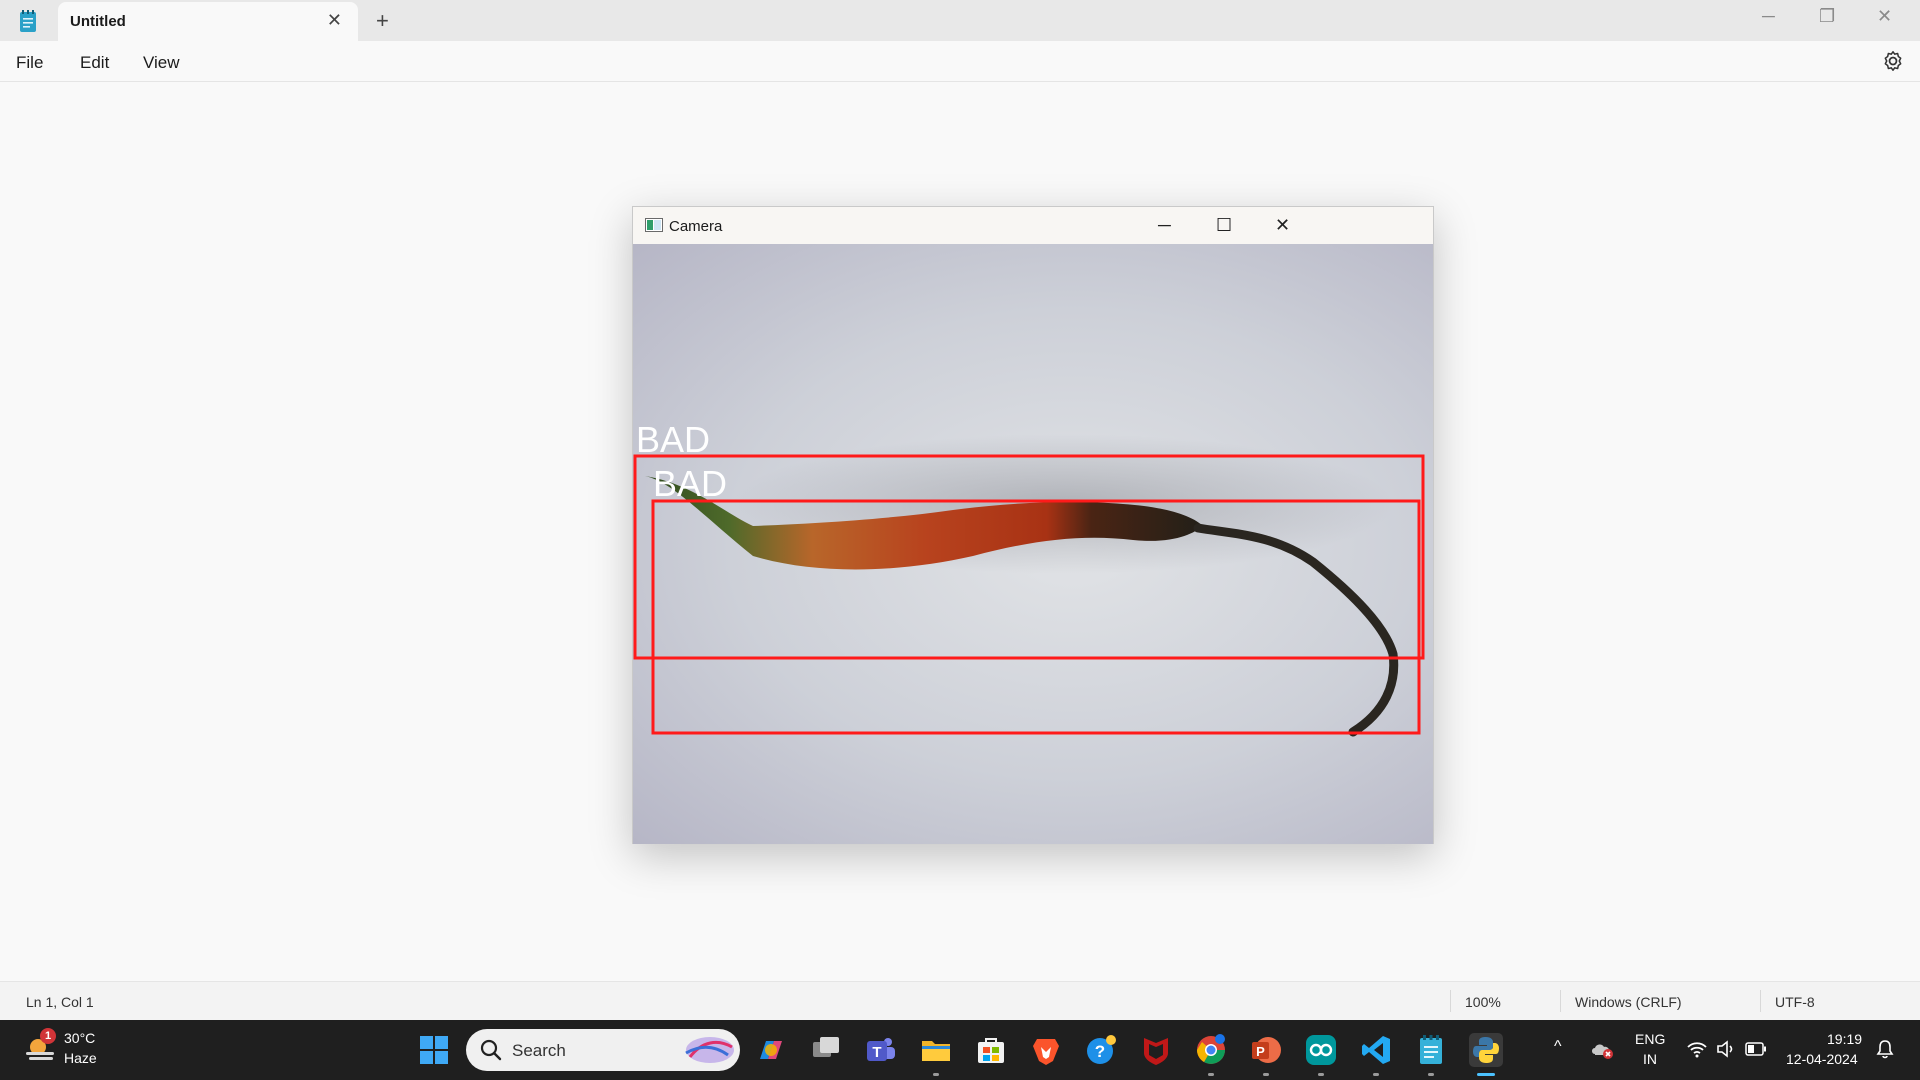 This screenshot has height=1080, width=1920. Describe the element at coordinates (1376, 1050) in the screenshot. I see `vscode-icon` at that location.